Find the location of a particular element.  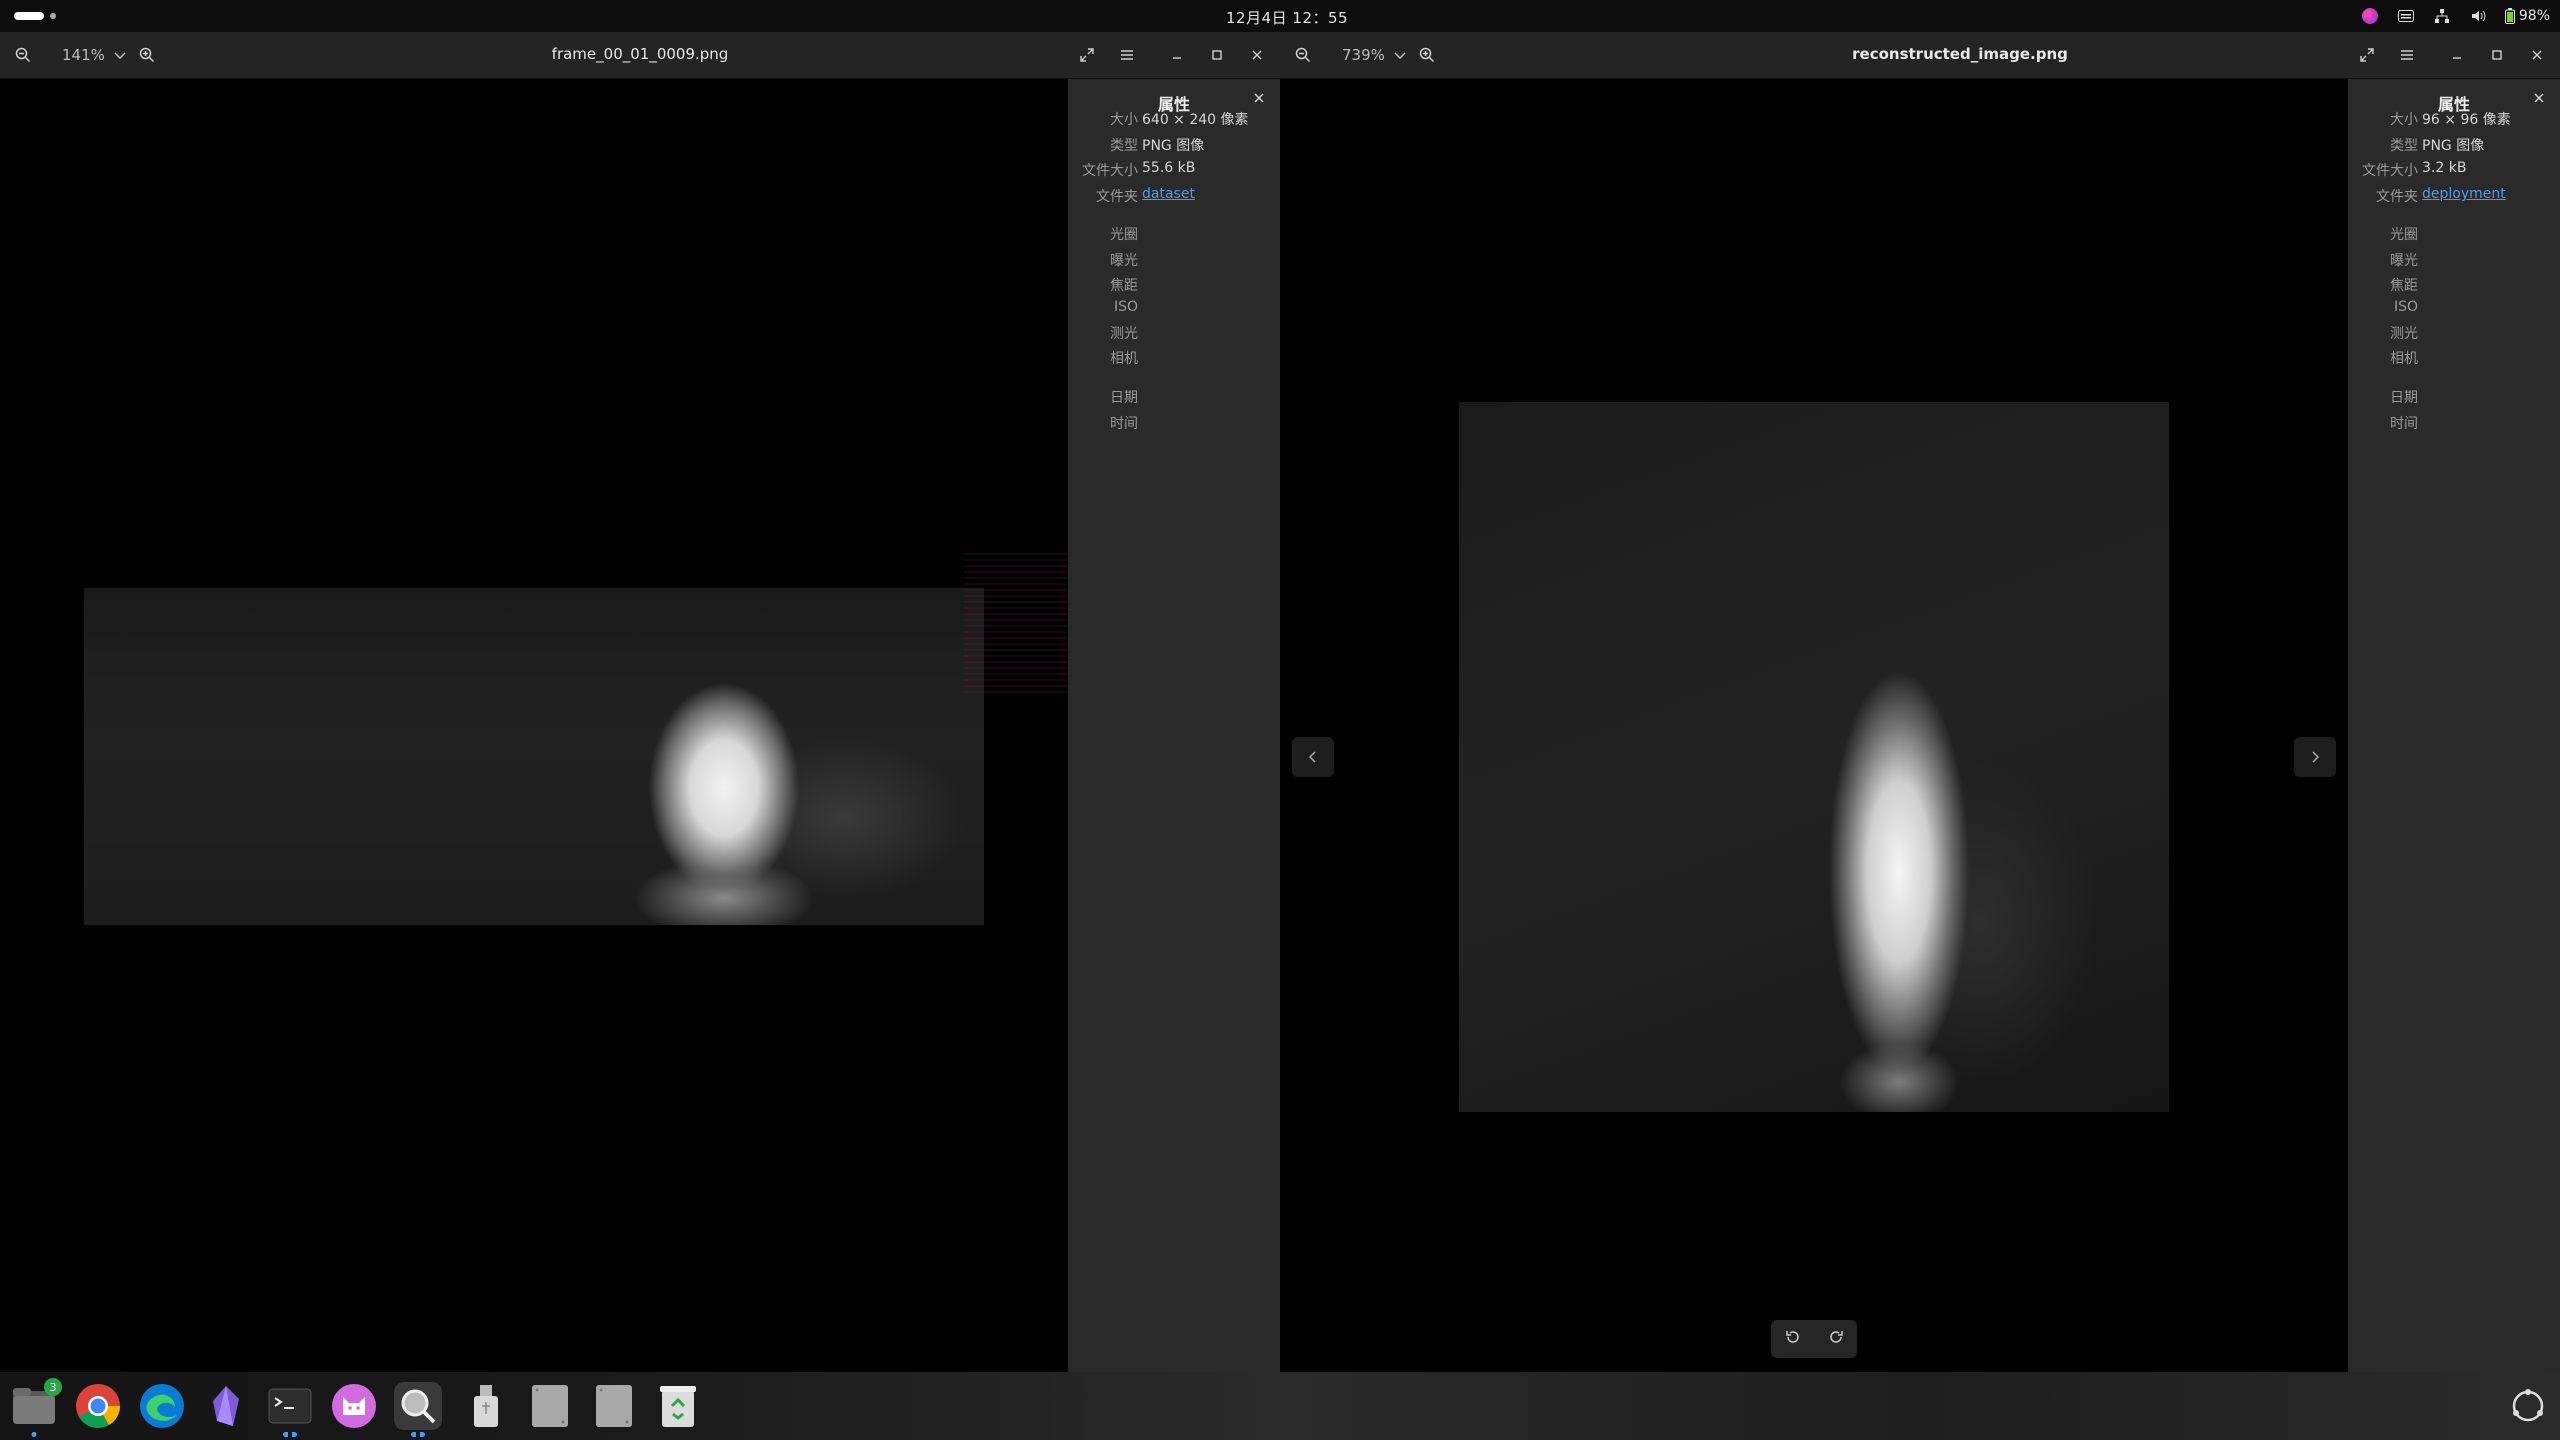

next-image-button is located at coordinates (2315, 757).